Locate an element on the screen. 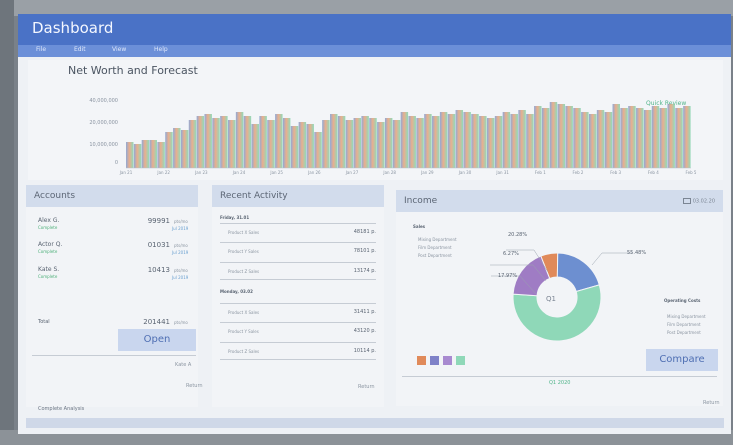 The width and height of the screenshot is (733, 445). x-tick-label: Feb 4 is located at coordinates (653, 172).